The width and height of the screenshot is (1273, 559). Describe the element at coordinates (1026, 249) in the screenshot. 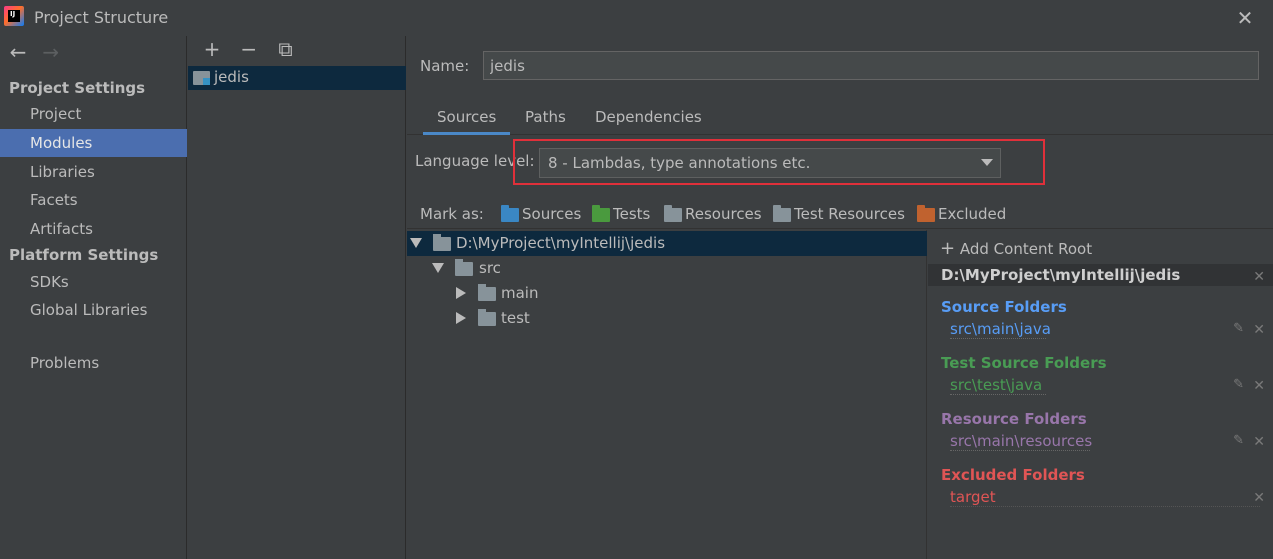

I see `add-content-root-label: Add Content Root` at that location.